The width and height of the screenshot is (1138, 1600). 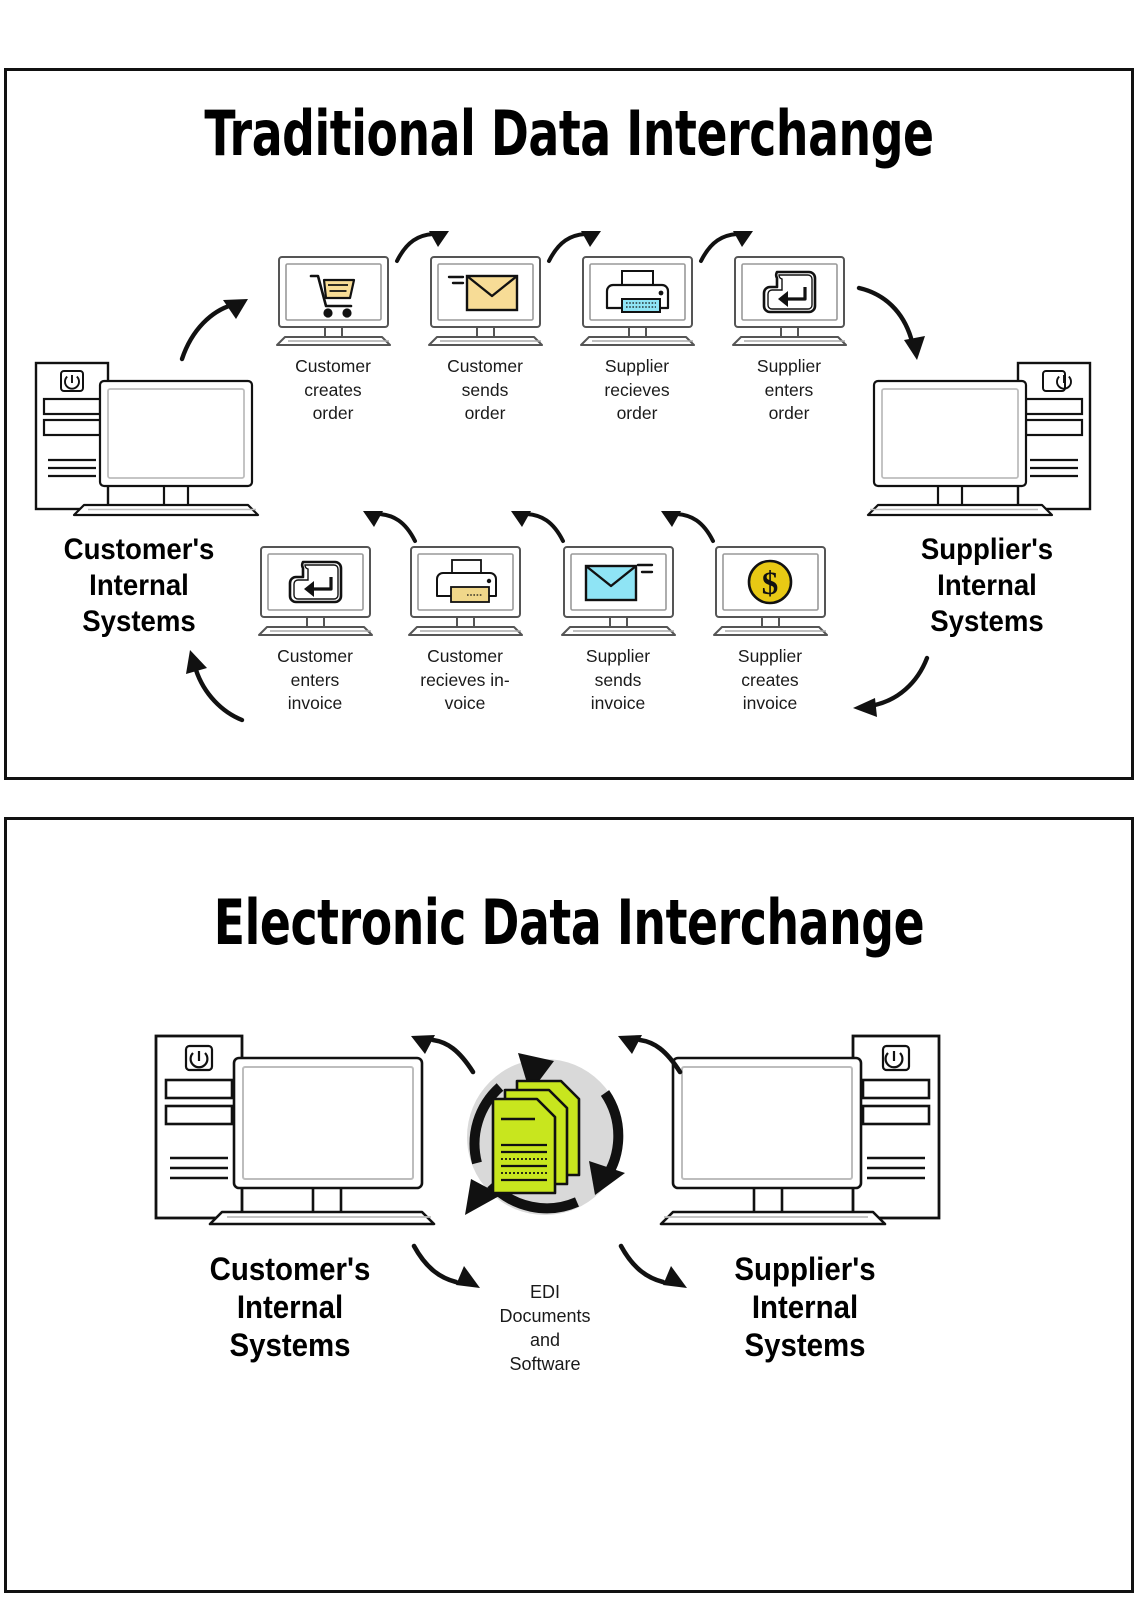 I want to click on dollar-coin-icon: $, so click(x=769, y=582).